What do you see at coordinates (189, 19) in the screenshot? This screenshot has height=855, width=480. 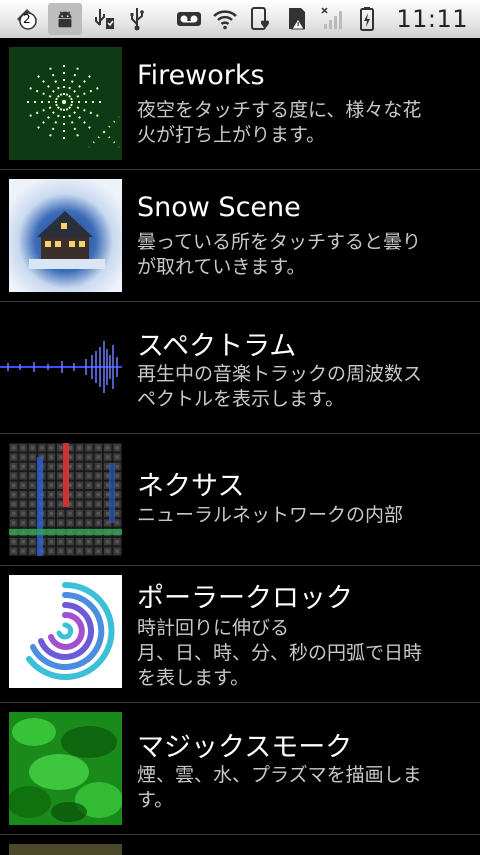 I see `voicemail-icon` at bounding box center [189, 19].